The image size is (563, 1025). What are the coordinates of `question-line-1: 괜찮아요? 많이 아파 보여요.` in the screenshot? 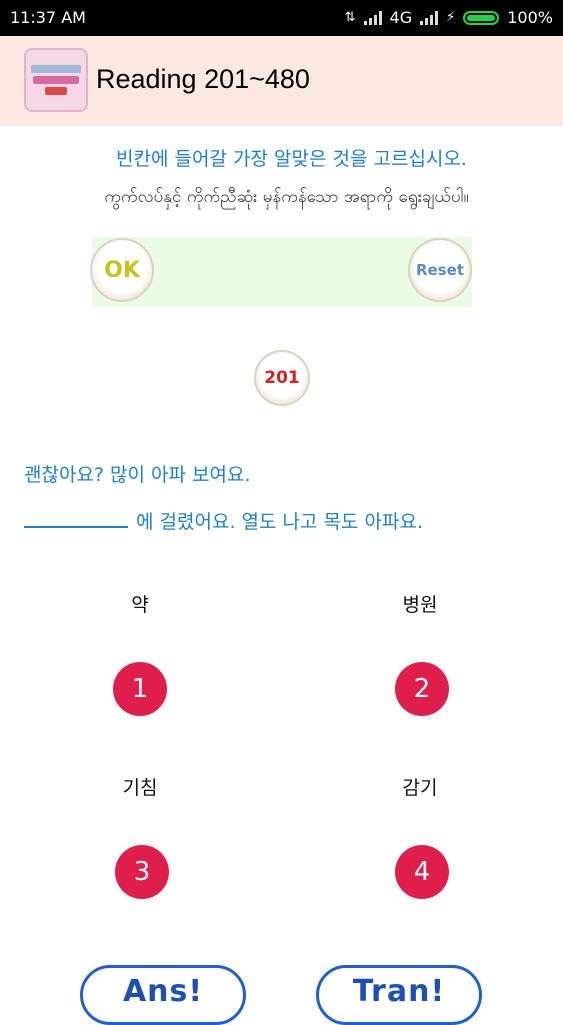 It's located at (137, 475).